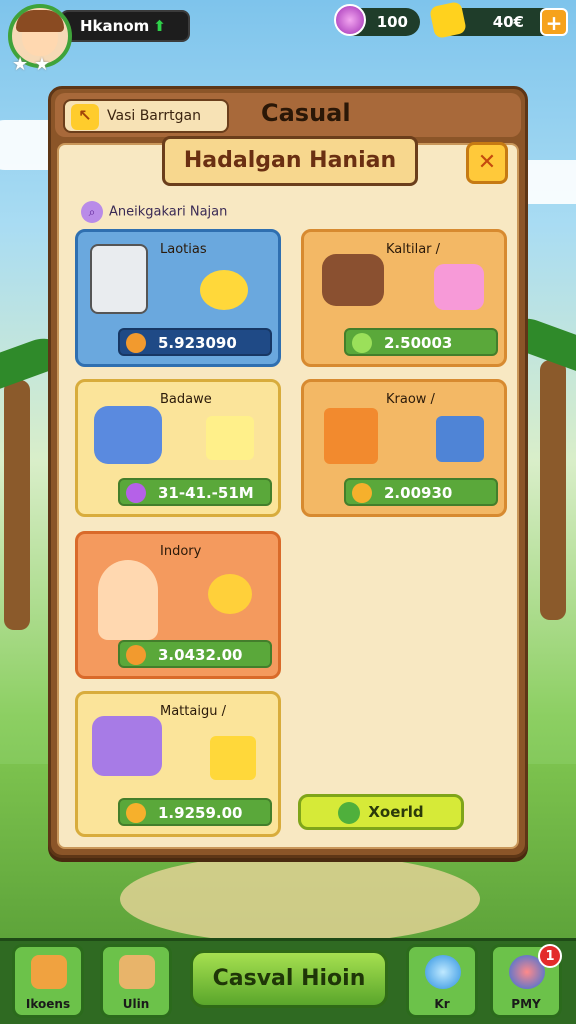 The height and width of the screenshot is (1024, 576). Describe the element at coordinates (186, 399) in the screenshot. I see `card-label: Badawe` at that location.